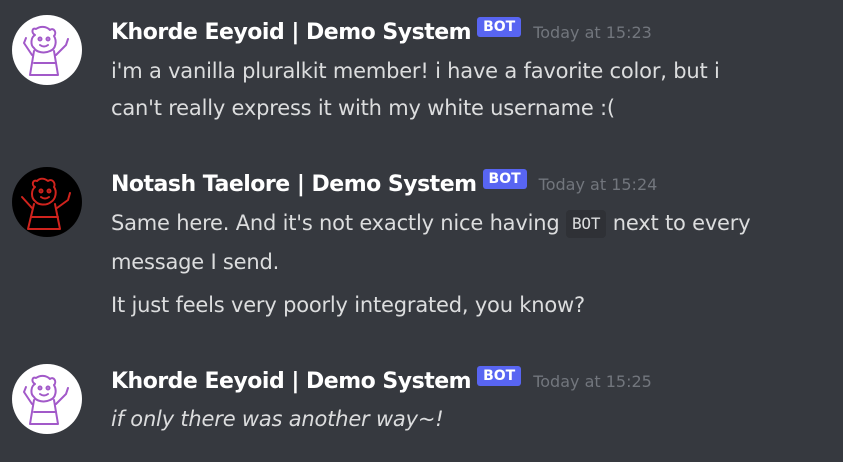 The height and width of the screenshot is (462, 843). Describe the element at coordinates (598, 184) in the screenshot. I see `message-timestamp: Today at 15:24` at that location.